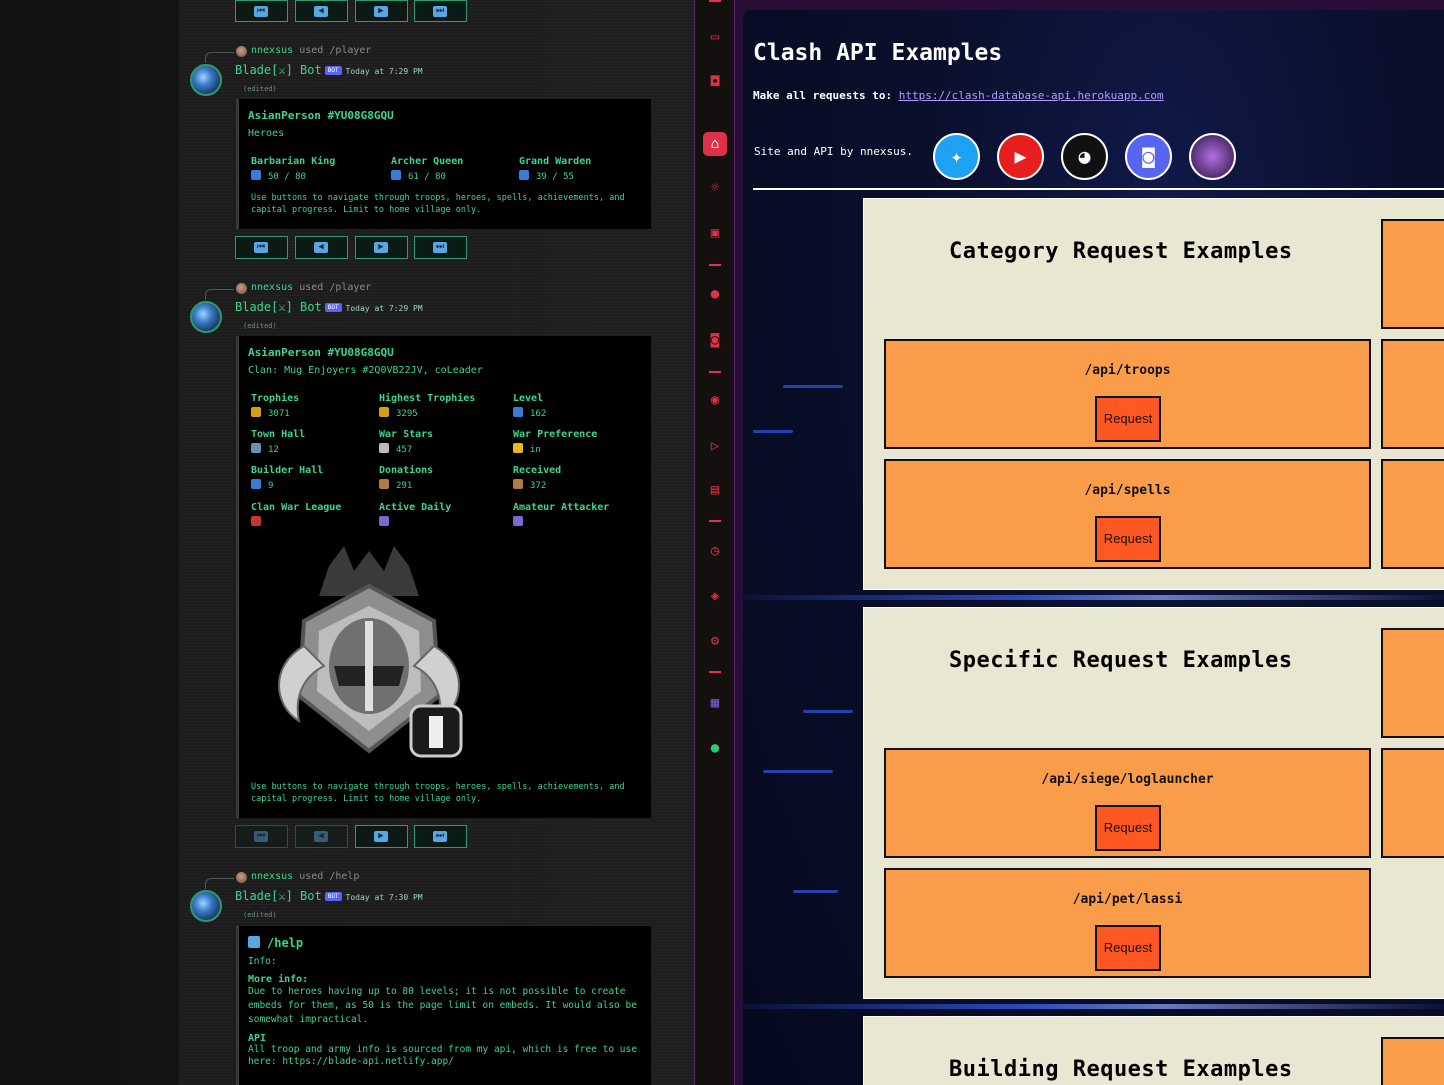  I want to click on next-page-icon: ▶, so click(381, 836).